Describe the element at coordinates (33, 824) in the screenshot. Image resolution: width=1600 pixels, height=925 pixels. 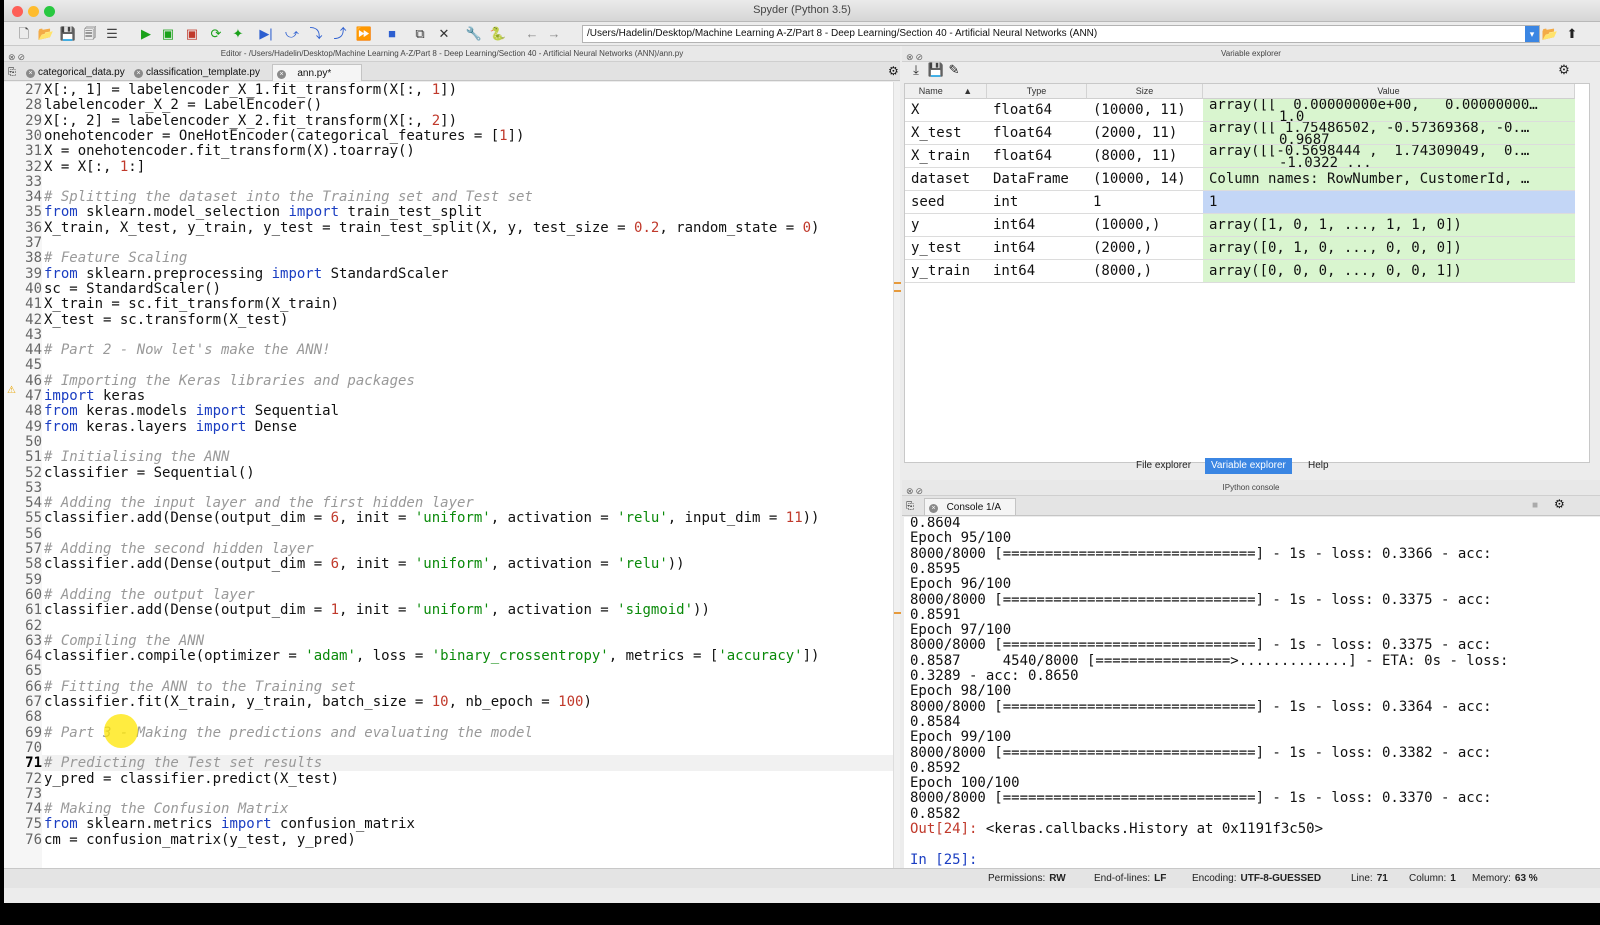
I see `line-number: 75` at that location.